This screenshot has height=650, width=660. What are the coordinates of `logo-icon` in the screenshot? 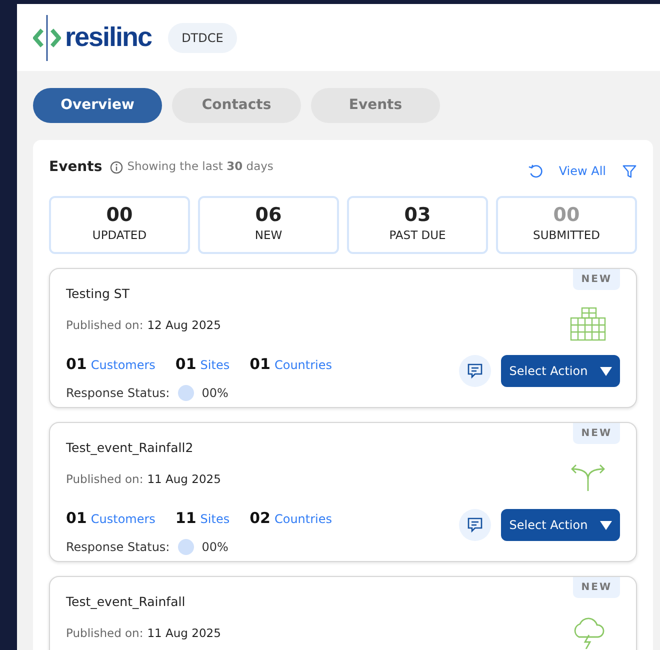 It's located at (47, 37).